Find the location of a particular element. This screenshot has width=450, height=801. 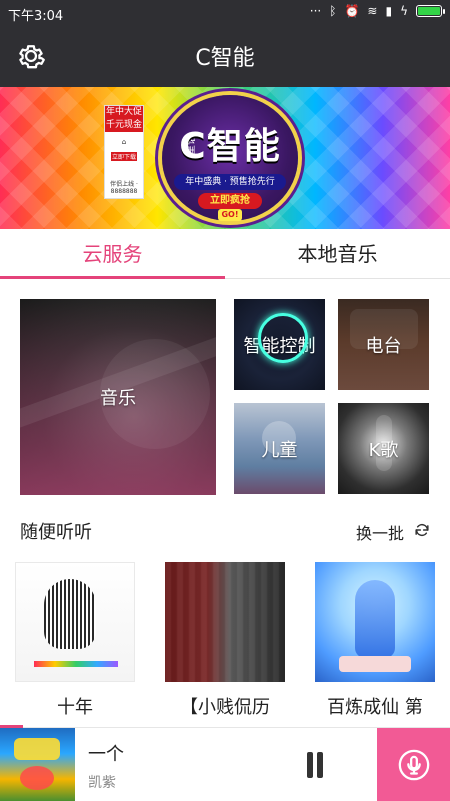

top-tabs: 云服务 本地音乐 is located at coordinates (225, 254).